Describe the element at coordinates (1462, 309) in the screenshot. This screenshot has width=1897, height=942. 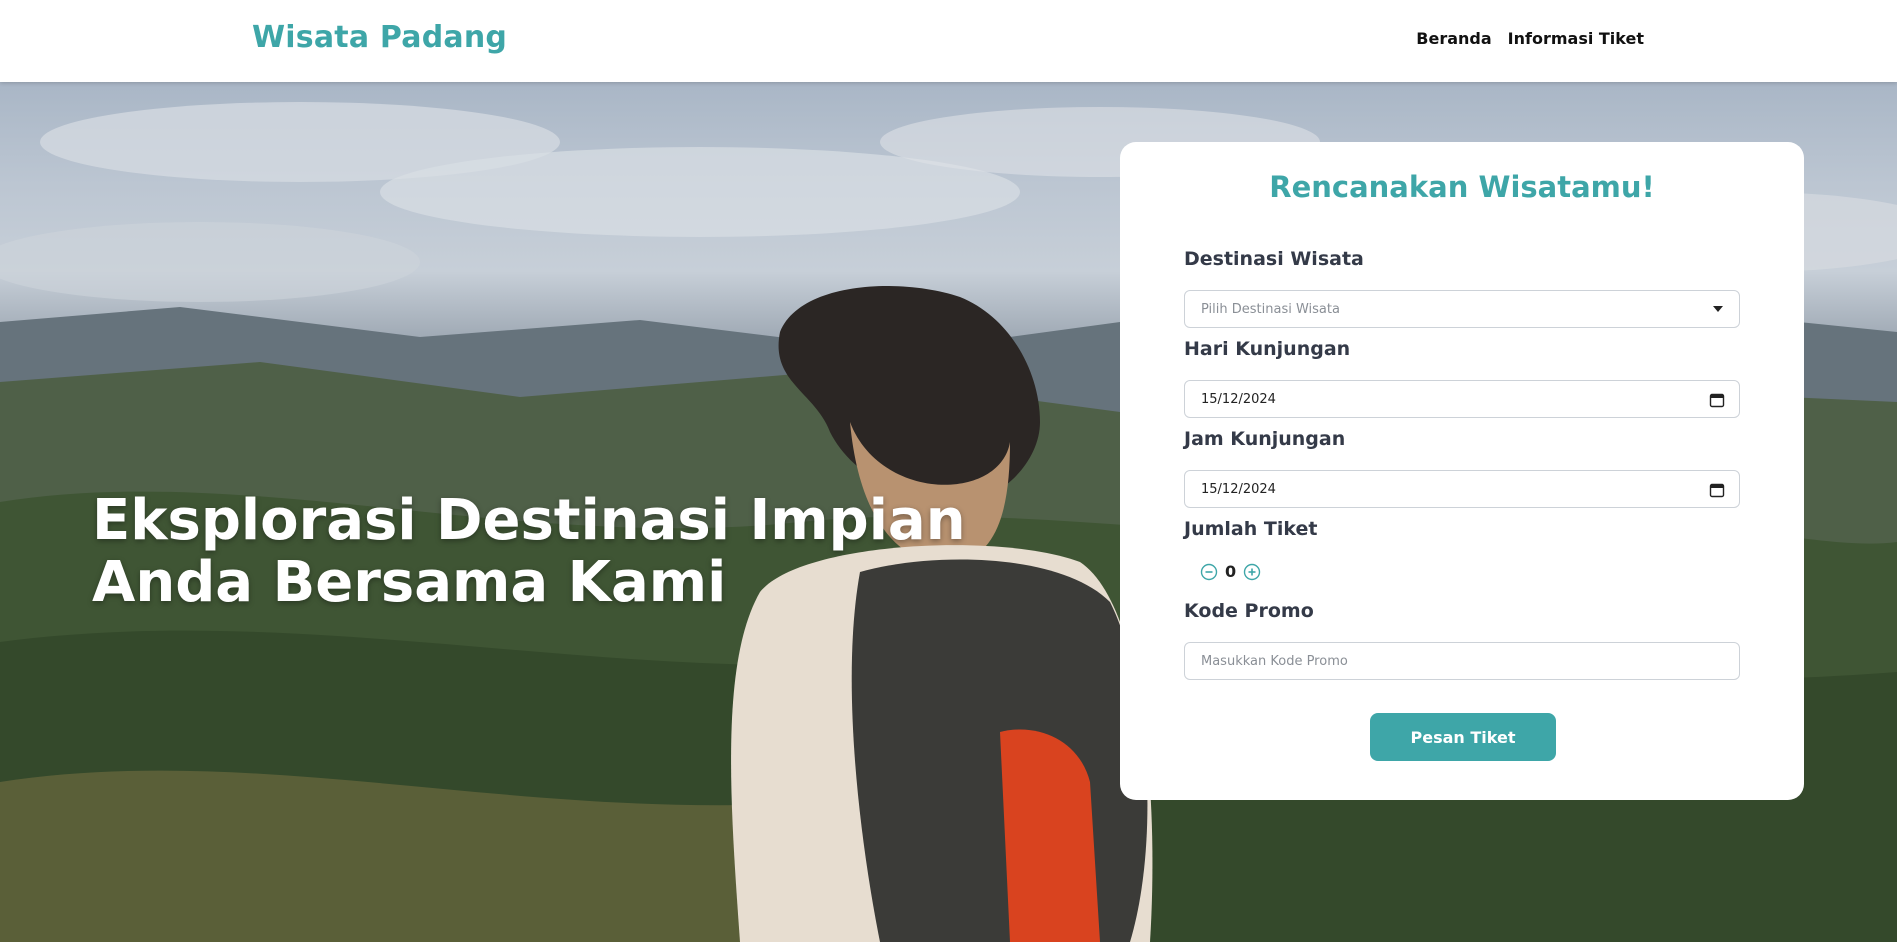
I see `destination-select: Pilih Destinasi Wisata` at that location.